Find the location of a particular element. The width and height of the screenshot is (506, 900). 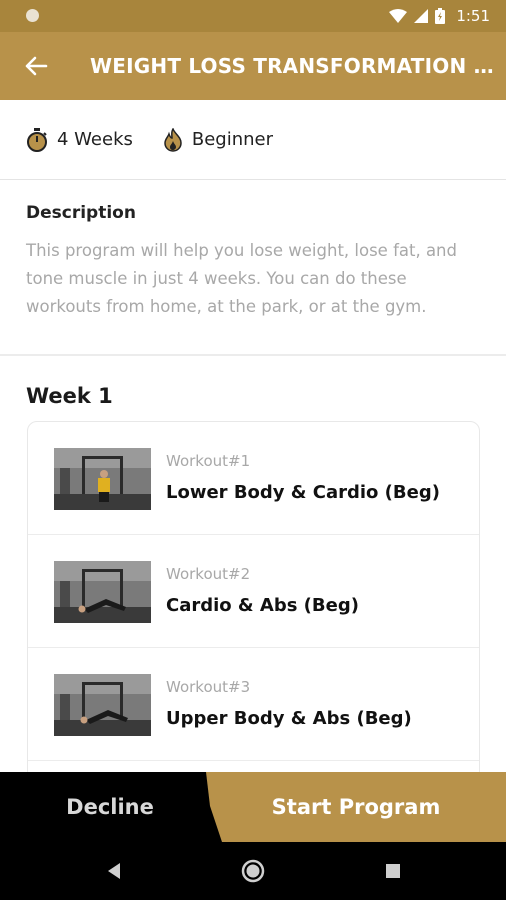

nav-home-button is located at coordinates (253, 871).